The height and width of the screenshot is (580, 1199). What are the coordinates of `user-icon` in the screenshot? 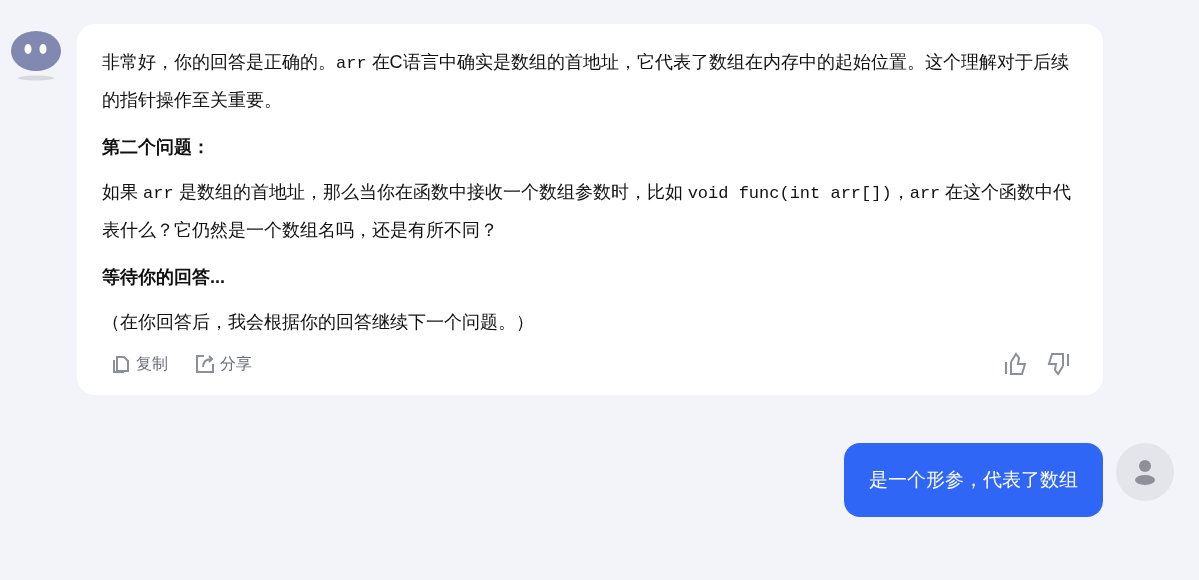 It's located at (1145, 472).